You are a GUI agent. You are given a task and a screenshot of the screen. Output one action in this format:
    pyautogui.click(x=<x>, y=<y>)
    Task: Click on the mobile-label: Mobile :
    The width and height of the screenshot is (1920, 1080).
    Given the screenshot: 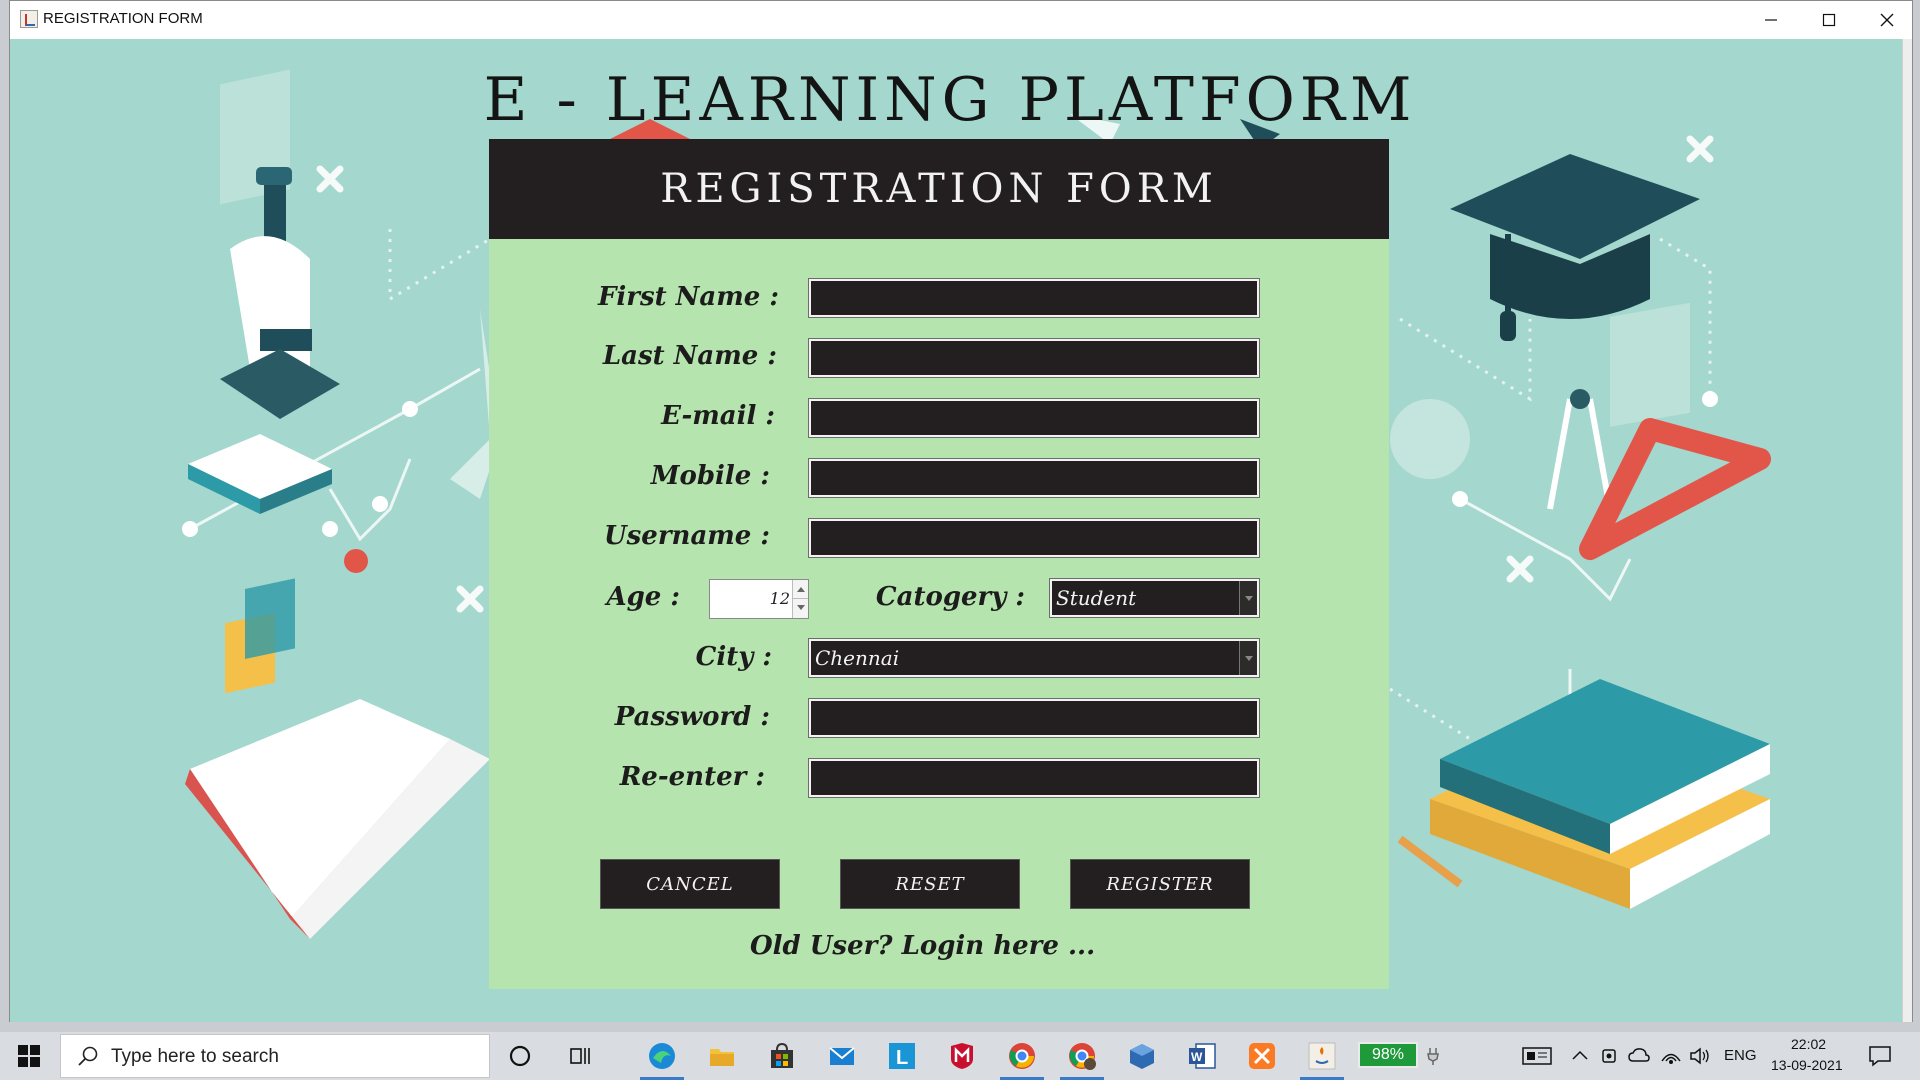 What is the action you would take?
    pyautogui.click(x=710, y=476)
    